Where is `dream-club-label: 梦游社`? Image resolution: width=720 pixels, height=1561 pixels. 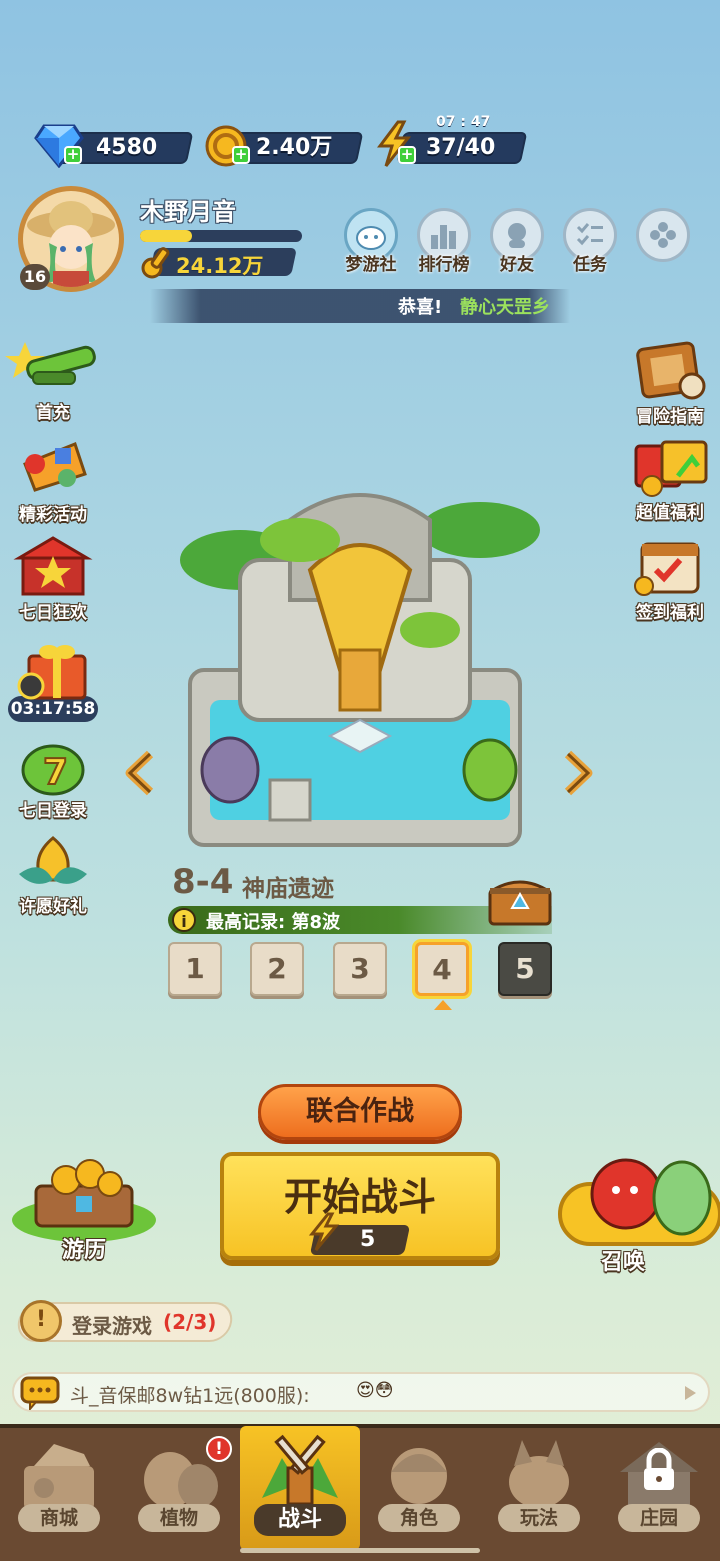
dream-club-label: 梦游社 is located at coordinates (371, 265).